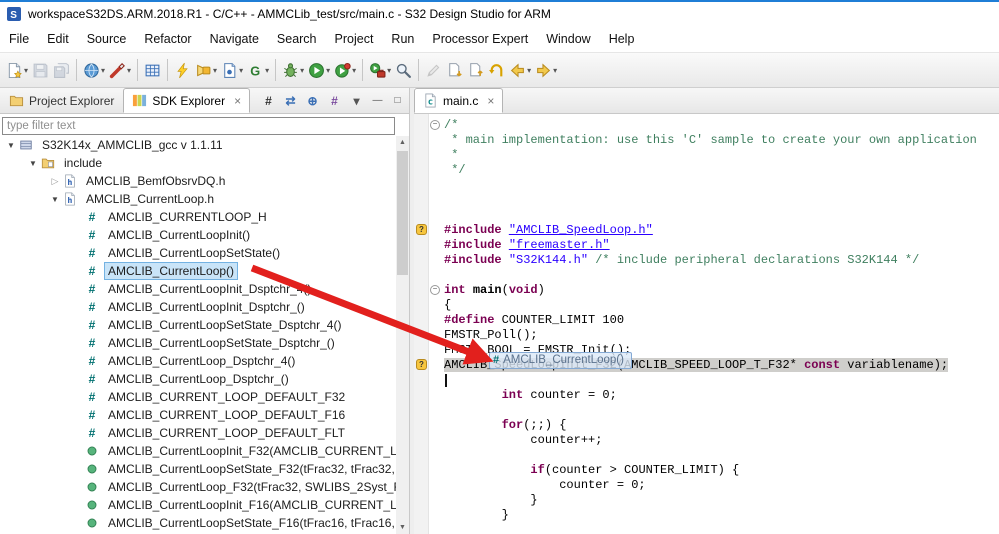  Describe the element at coordinates (546, 70) in the screenshot. I see `forward-button: ▾` at that location.